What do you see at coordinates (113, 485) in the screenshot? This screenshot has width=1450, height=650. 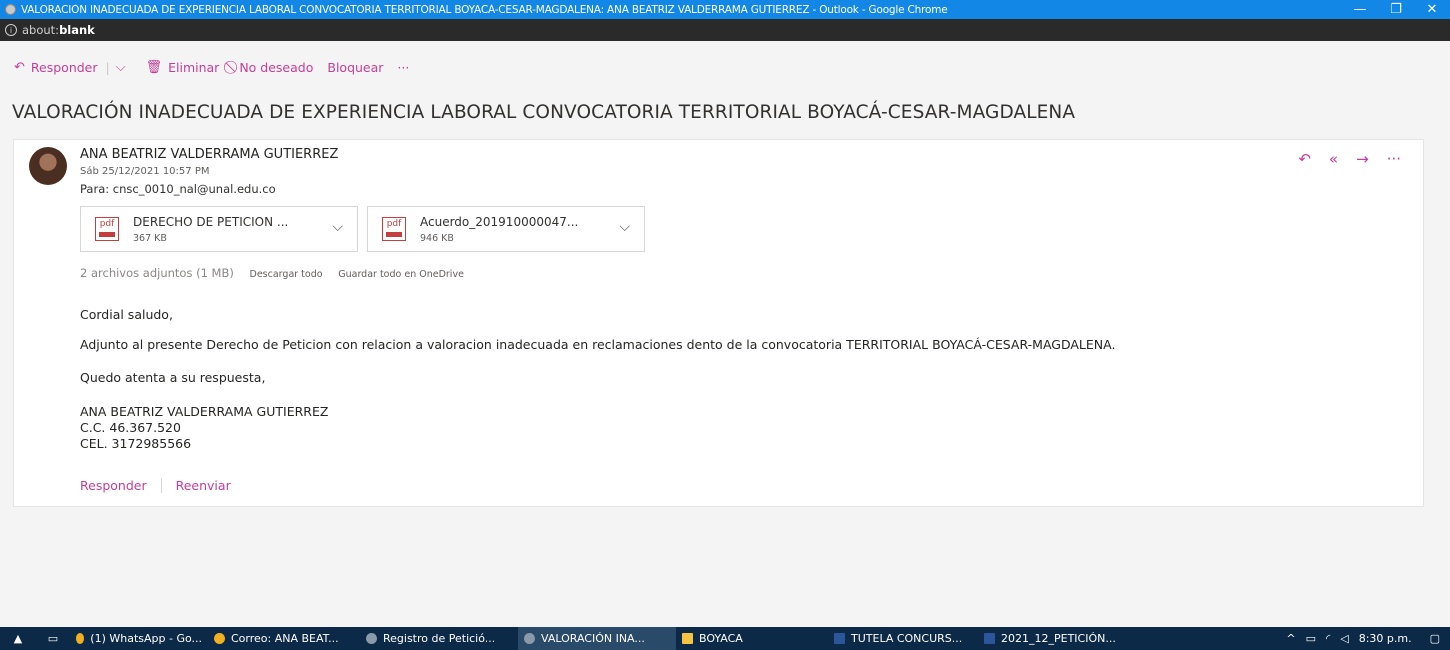 I see `reply-link: Responder` at bounding box center [113, 485].